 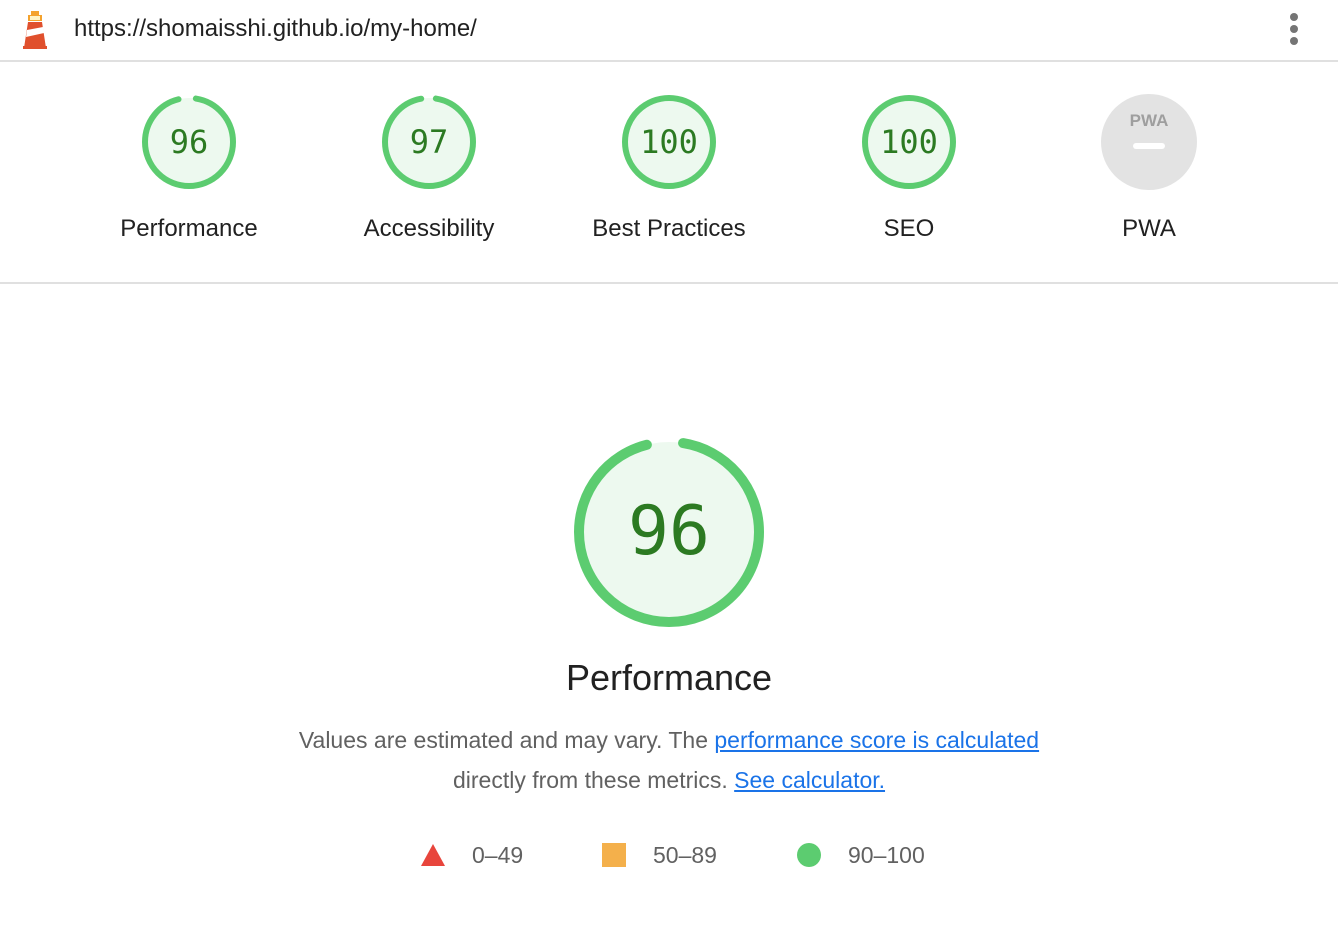 What do you see at coordinates (433, 855) in the screenshot?
I see `triangle-icon` at bounding box center [433, 855].